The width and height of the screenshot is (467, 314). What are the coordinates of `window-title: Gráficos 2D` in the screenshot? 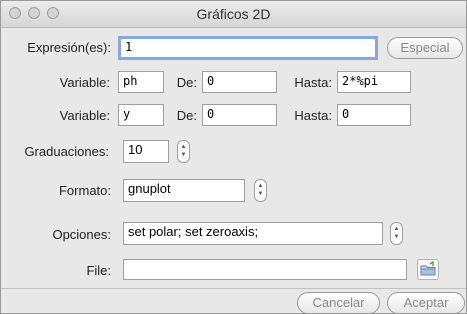 It's located at (233, 14).